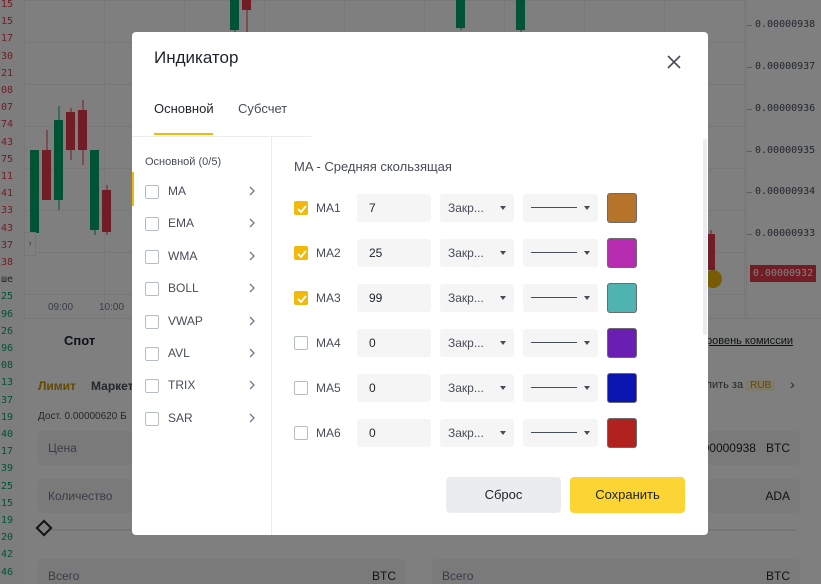 The height and width of the screenshot is (584, 821). Describe the element at coordinates (180, 417) in the screenshot. I see `indicator-label: SAR` at that location.